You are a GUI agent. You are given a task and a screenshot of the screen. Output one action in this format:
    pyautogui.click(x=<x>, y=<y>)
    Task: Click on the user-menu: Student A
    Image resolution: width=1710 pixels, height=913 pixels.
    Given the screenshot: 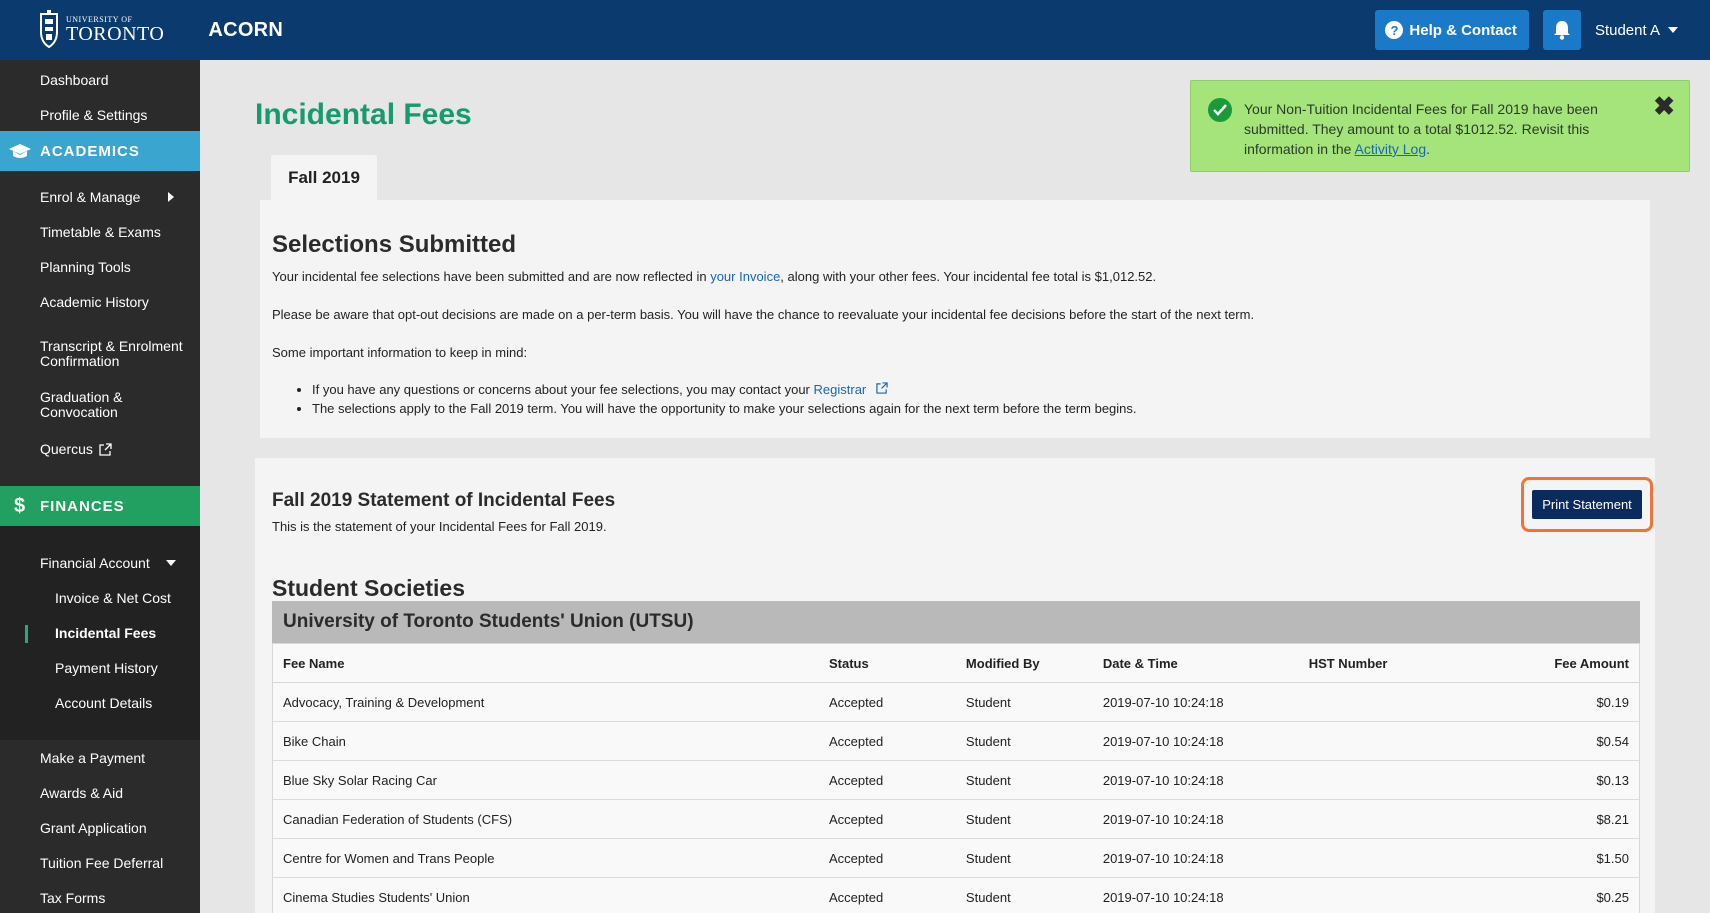 What is the action you would take?
    pyautogui.click(x=1636, y=30)
    